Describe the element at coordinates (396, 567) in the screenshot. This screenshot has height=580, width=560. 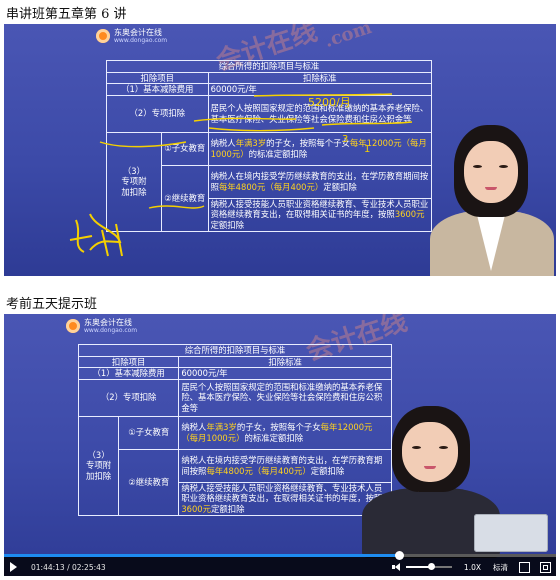
I see `volume-icon` at that location.